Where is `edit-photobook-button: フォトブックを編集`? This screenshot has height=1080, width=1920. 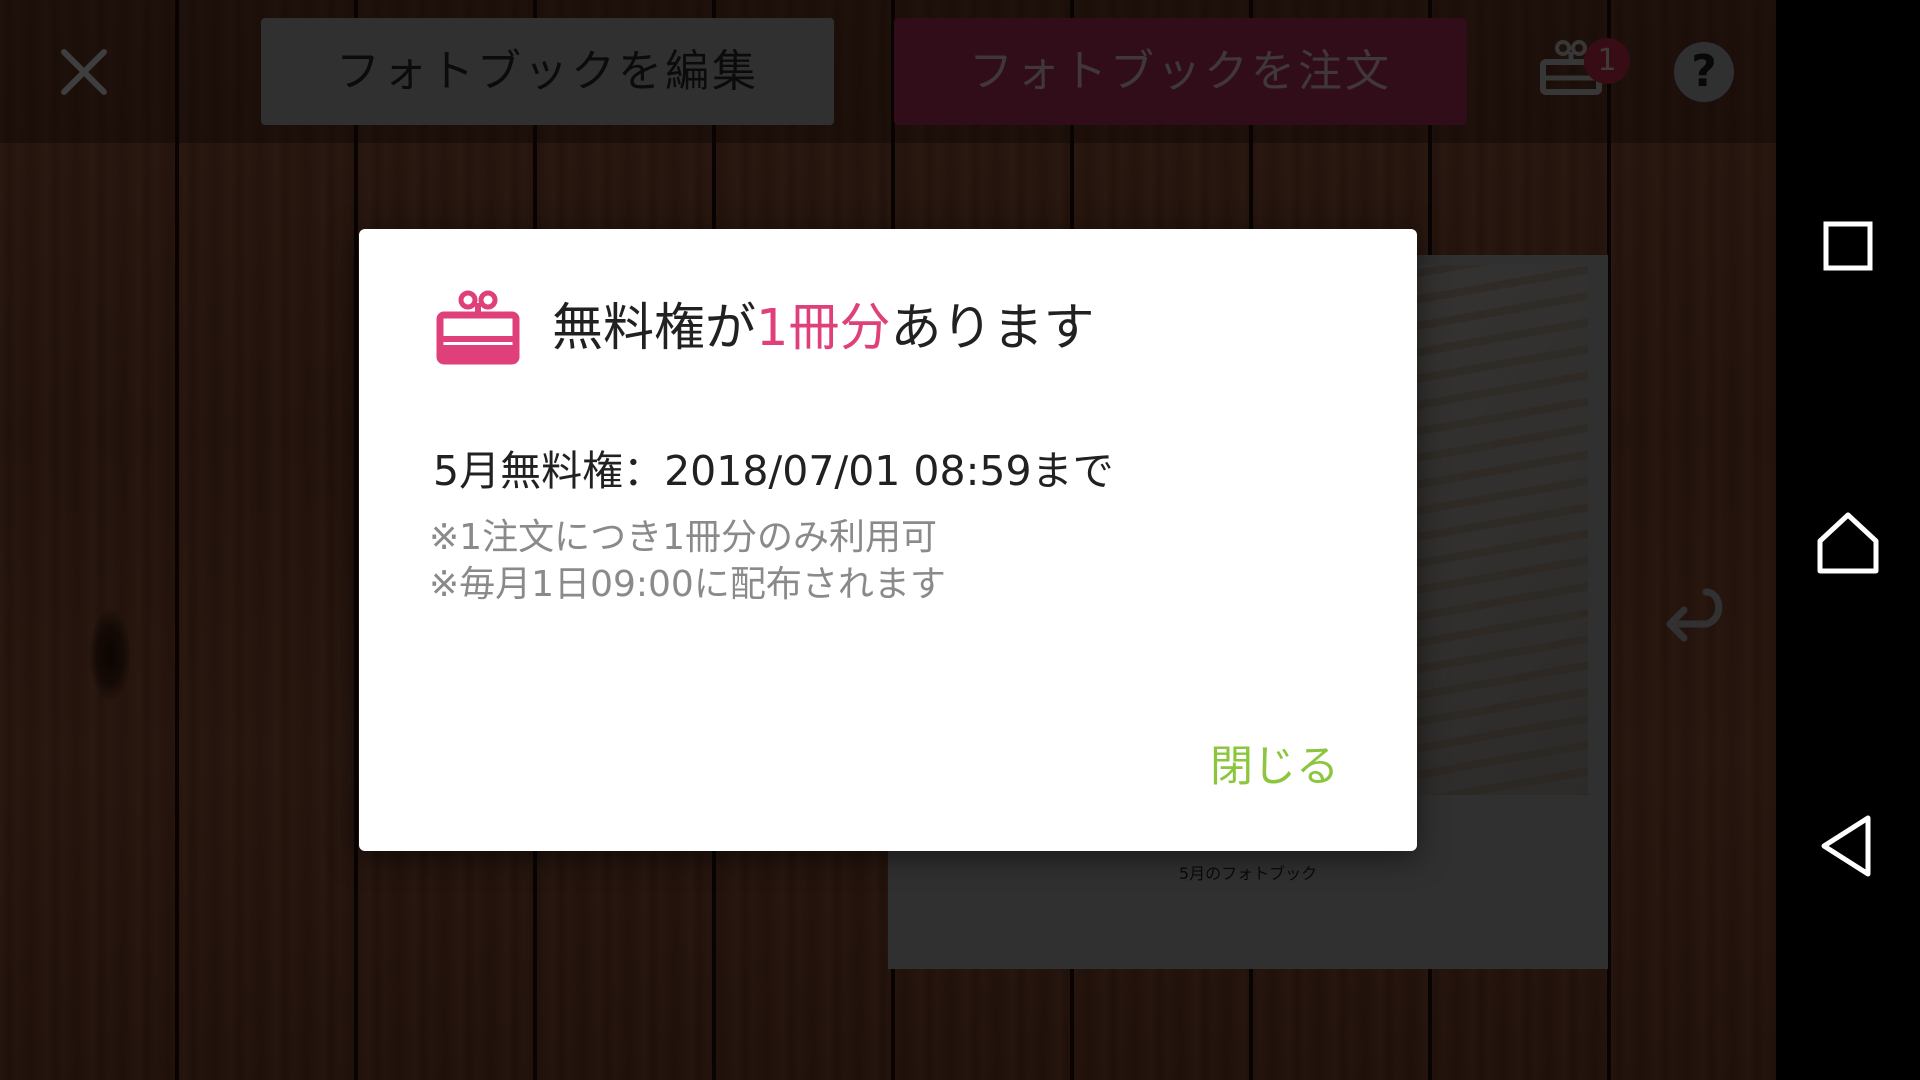 edit-photobook-button: フォトブックを編集 is located at coordinates (547, 71).